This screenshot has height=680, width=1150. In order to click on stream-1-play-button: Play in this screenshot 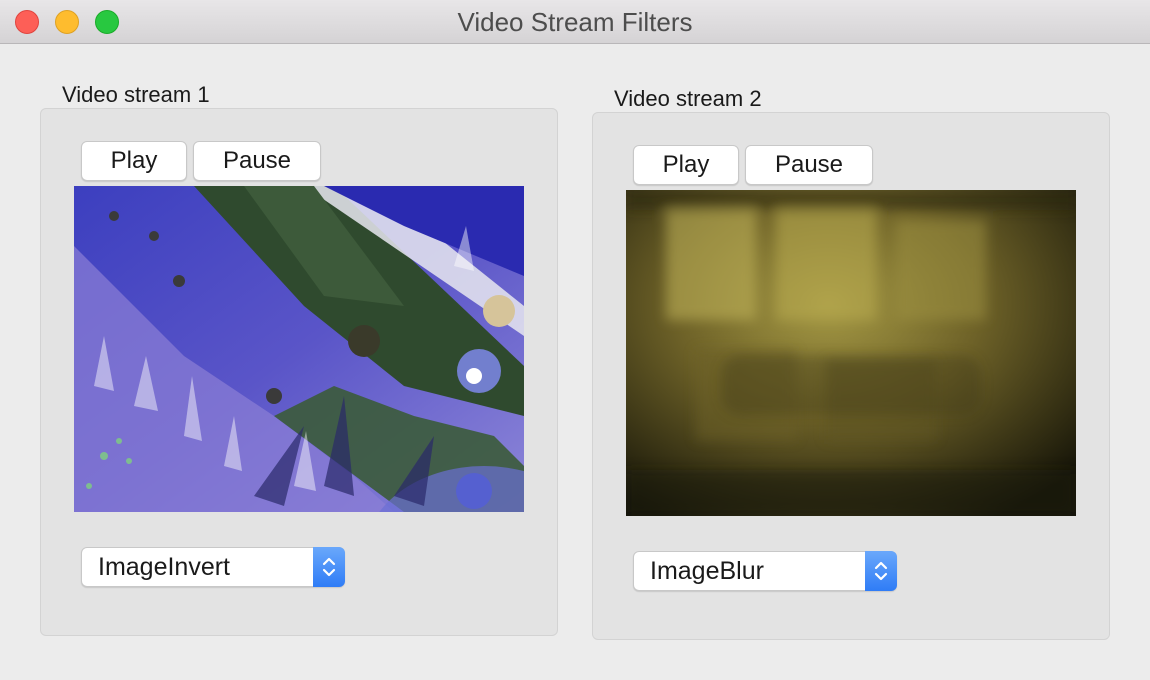, I will do `click(134, 161)`.